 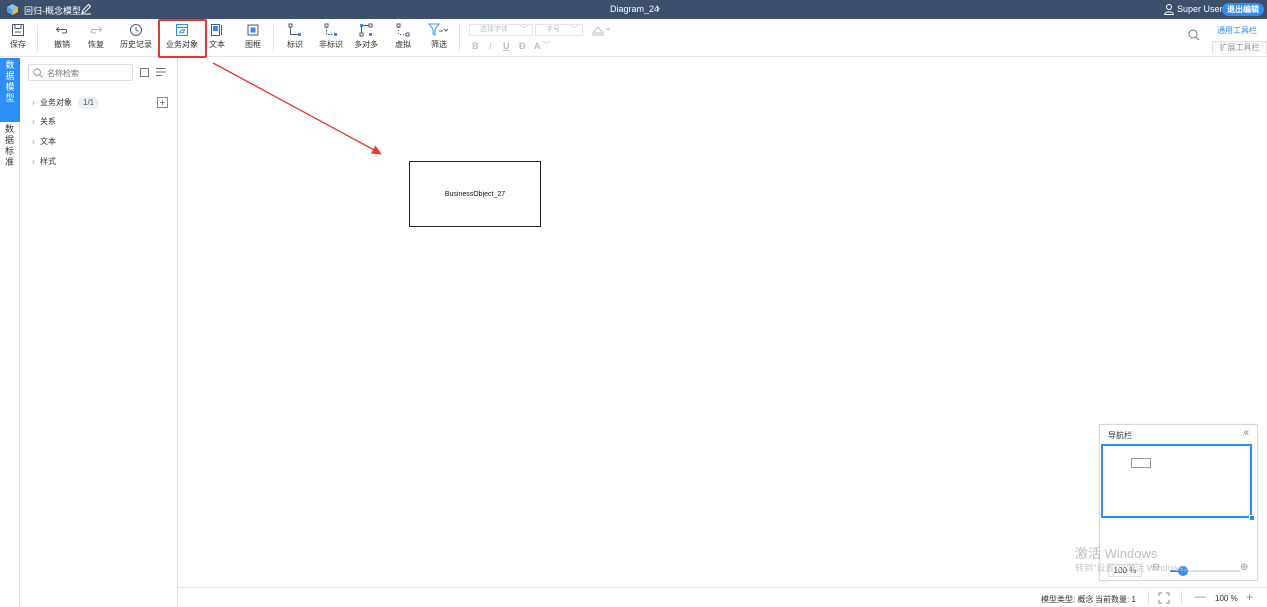 What do you see at coordinates (331, 38) in the screenshot?
I see `non-identifying-relation-button: 非标识` at bounding box center [331, 38].